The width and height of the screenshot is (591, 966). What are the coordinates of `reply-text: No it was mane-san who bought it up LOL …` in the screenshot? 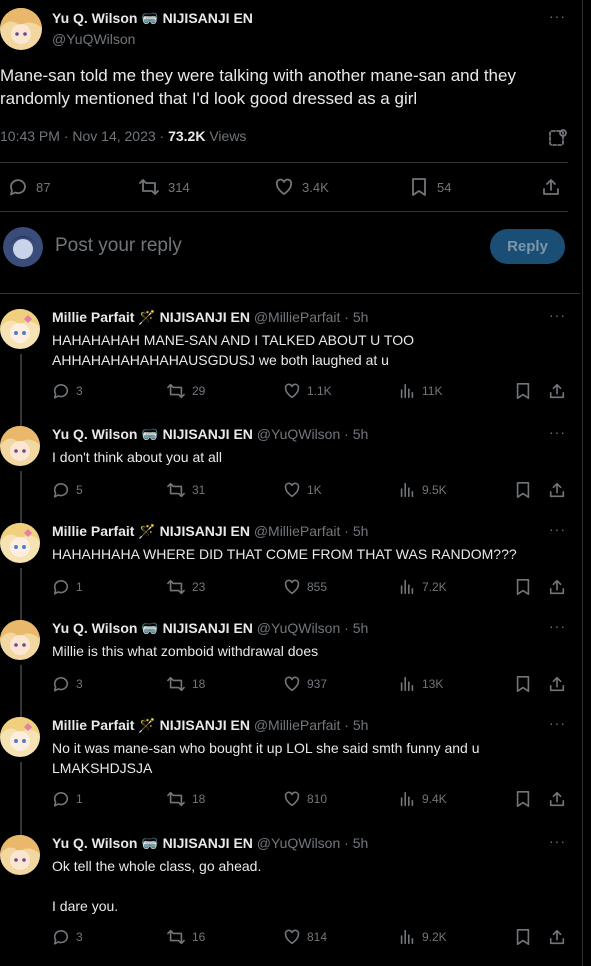 It's located at (266, 758).